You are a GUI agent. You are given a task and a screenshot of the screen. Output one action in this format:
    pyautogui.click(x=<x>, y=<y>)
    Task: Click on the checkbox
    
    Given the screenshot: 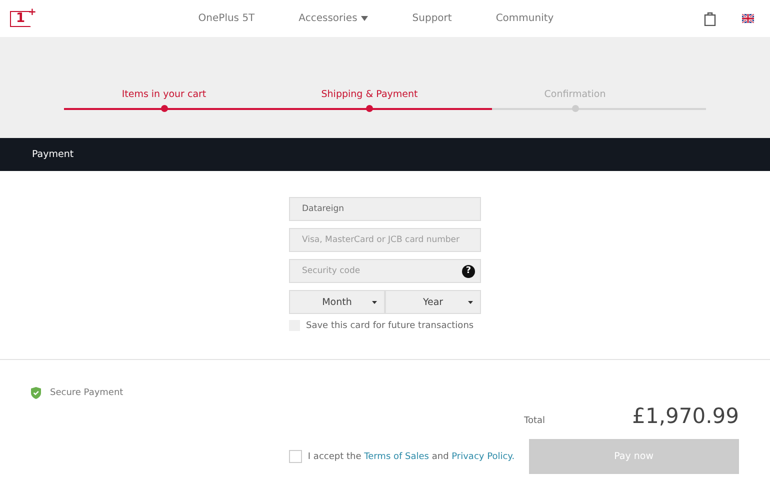 What is the action you would take?
    pyautogui.click(x=295, y=456)
    